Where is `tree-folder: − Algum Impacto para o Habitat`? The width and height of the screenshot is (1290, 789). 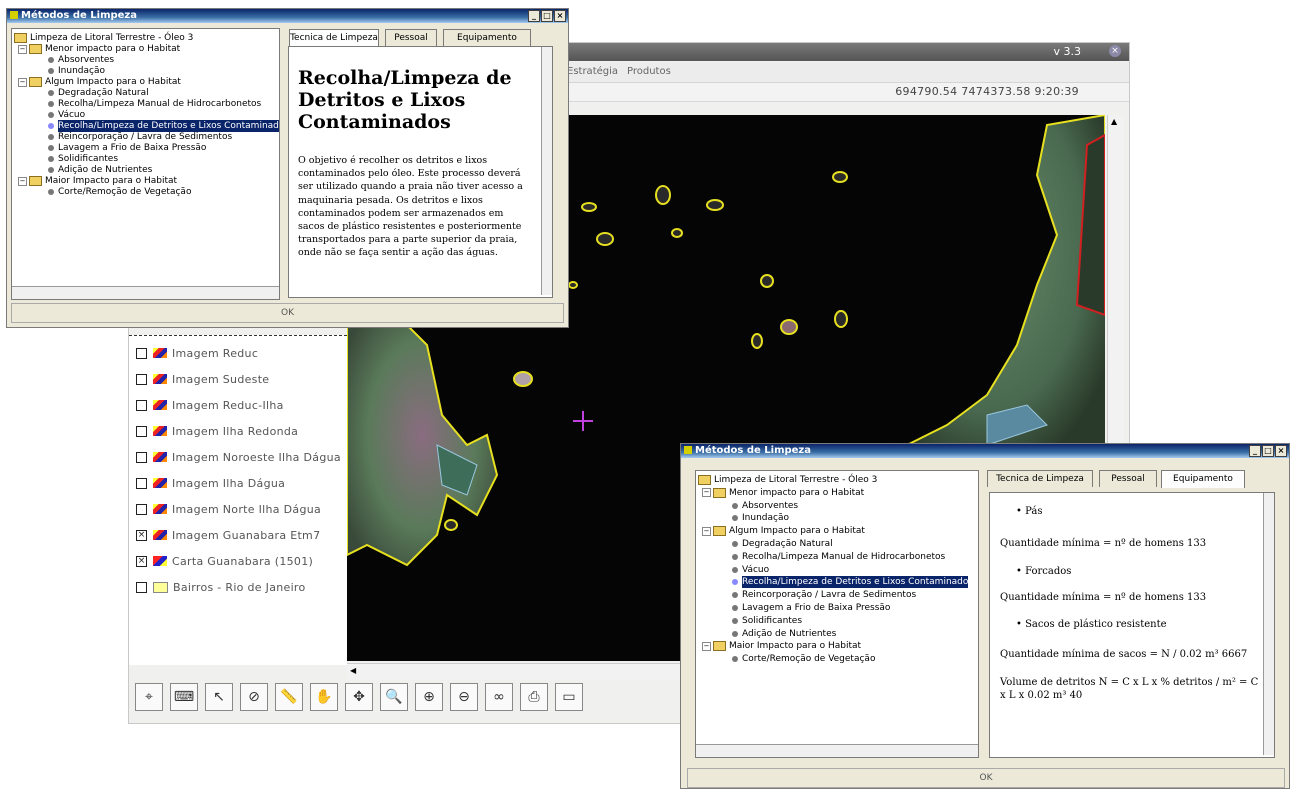
tree-folder: − Algum Impacto para o Habitat is located at coordinates (783, 531).